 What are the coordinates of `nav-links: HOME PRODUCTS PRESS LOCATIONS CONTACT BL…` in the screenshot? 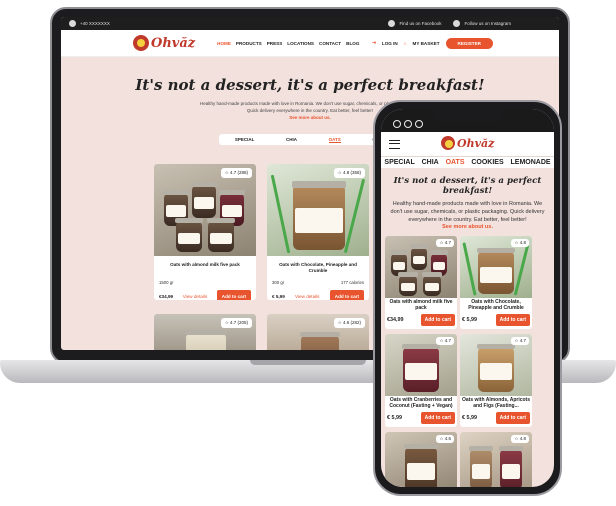 It's located at (288, 43).